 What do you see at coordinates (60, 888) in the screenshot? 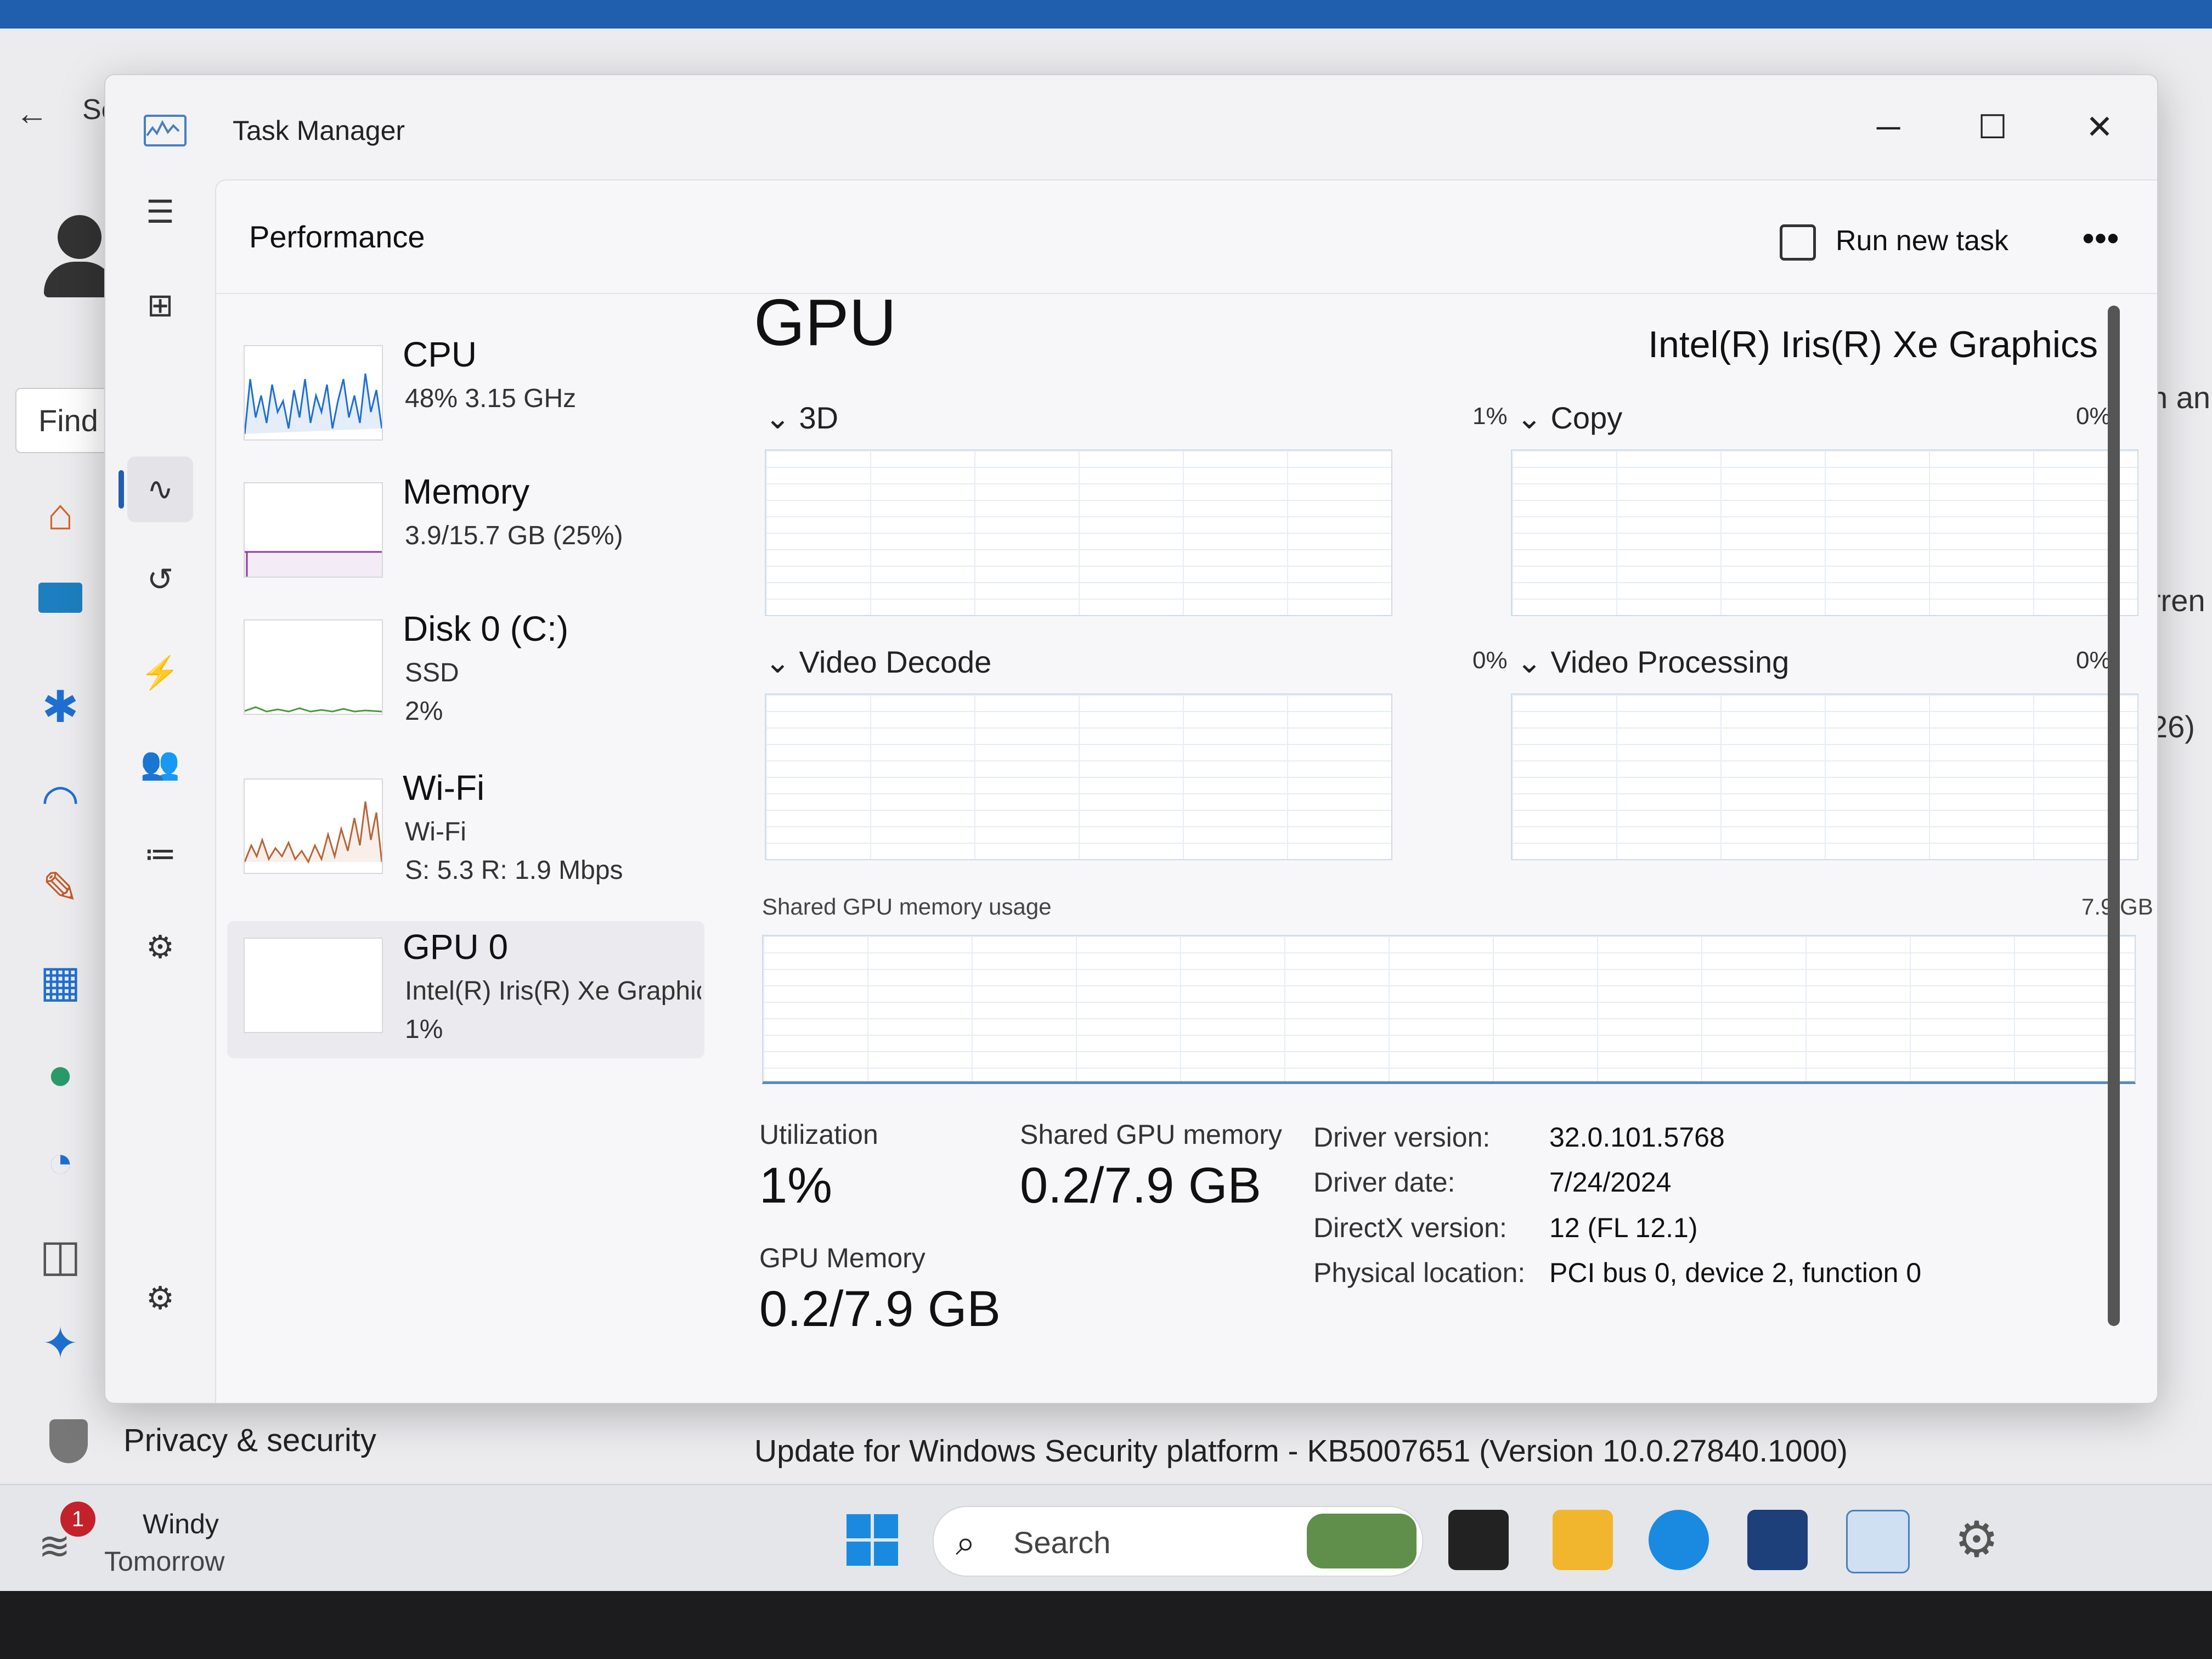
I see `personalization-icon: ✎` at bounding box center [60, 888].